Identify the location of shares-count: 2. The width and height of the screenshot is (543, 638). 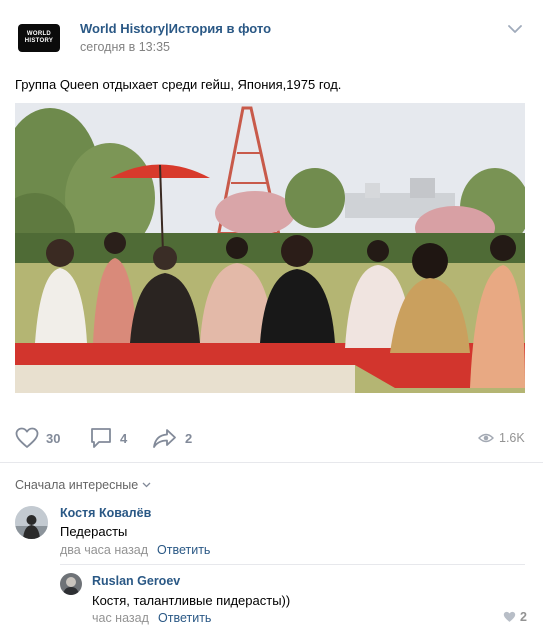
(189, 438).